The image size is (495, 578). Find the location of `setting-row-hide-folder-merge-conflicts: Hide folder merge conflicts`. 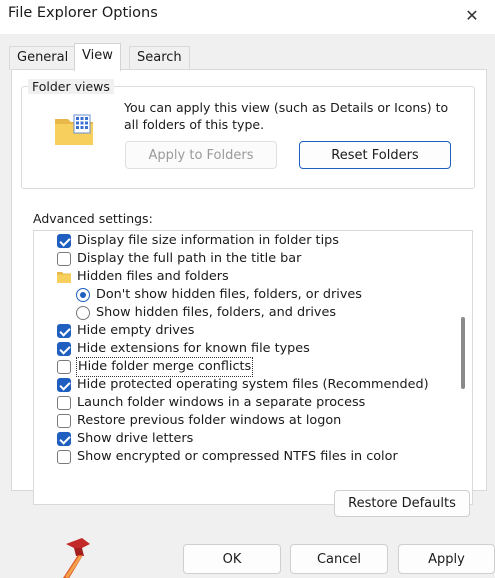

setting-row-hide-folder-merge-conflicts: Hide folder merge conflicts is located at coordinates (245, 367).